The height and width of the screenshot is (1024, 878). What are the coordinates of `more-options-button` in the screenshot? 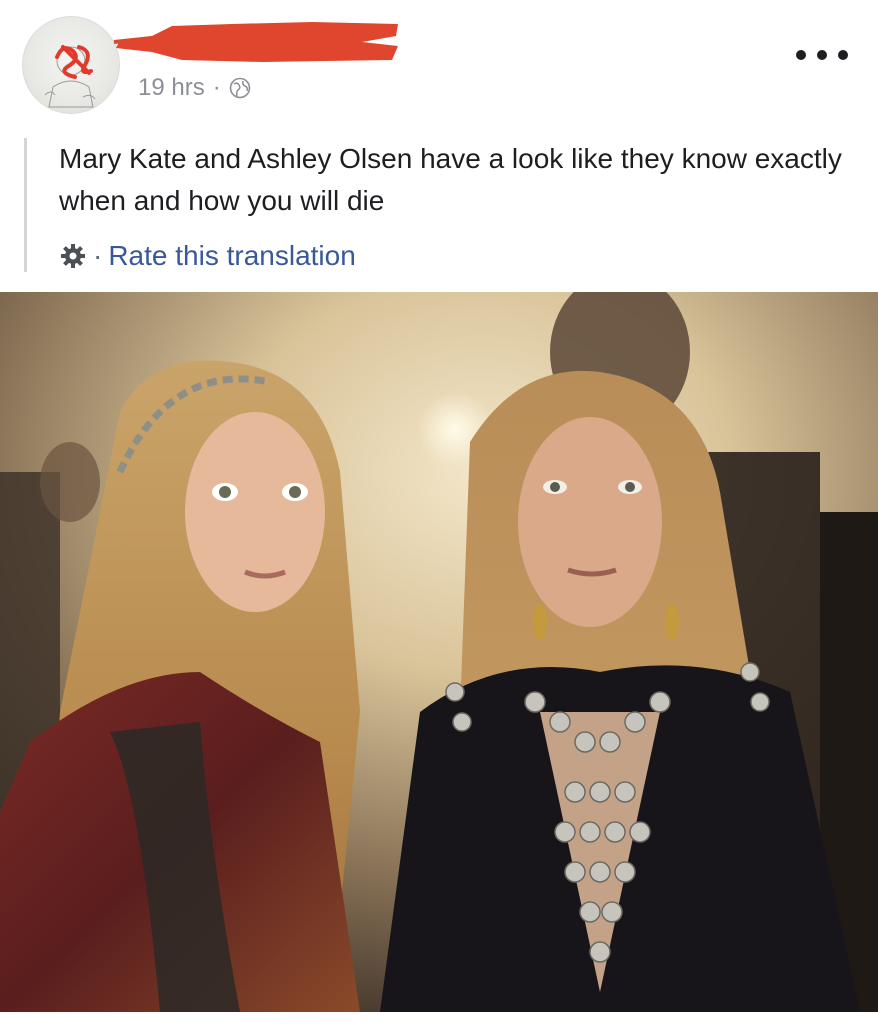 It's located at (822, 55).